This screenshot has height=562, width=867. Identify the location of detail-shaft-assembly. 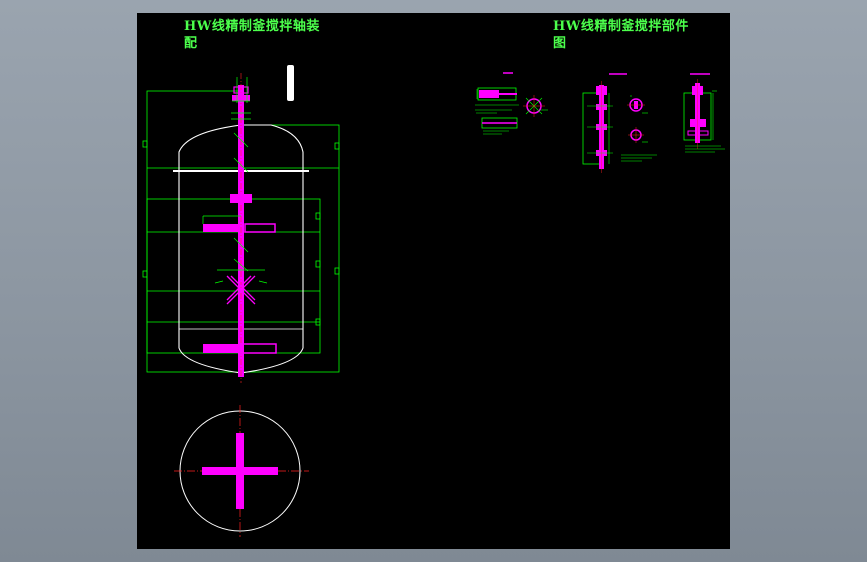
(619, 123).